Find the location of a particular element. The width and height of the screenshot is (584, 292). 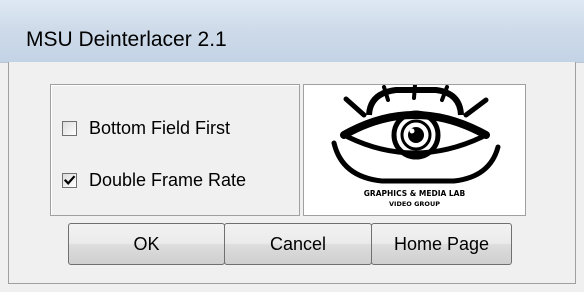

home-page-button: Home Page is located at coordinates (441, 244).